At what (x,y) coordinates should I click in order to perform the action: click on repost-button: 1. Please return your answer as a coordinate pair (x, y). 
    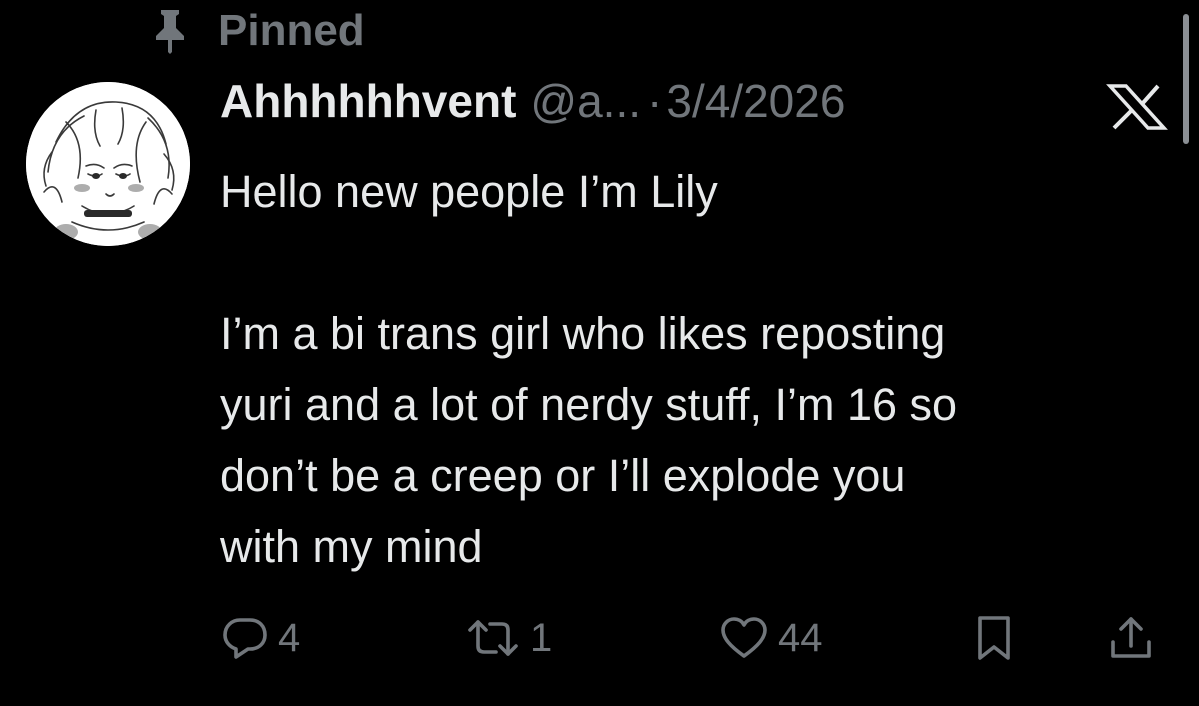
    Looking at the image, I should click on (509, 638).